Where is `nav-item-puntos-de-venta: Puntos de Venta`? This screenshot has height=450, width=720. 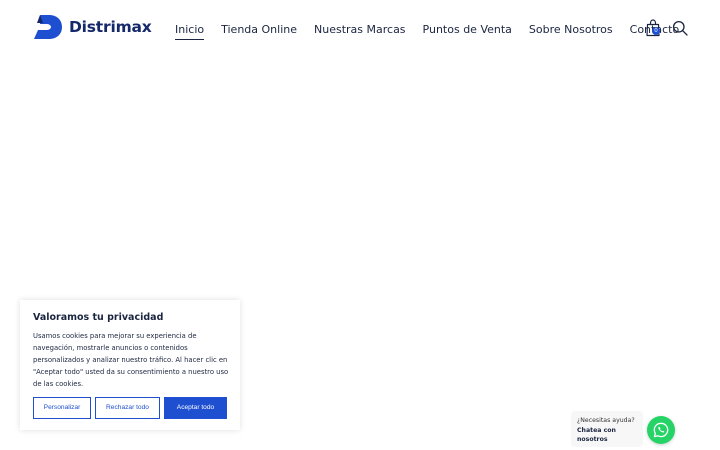 nav-item-puntos-de-venta: Puntos de Venta is located at coordinates (467, 31).